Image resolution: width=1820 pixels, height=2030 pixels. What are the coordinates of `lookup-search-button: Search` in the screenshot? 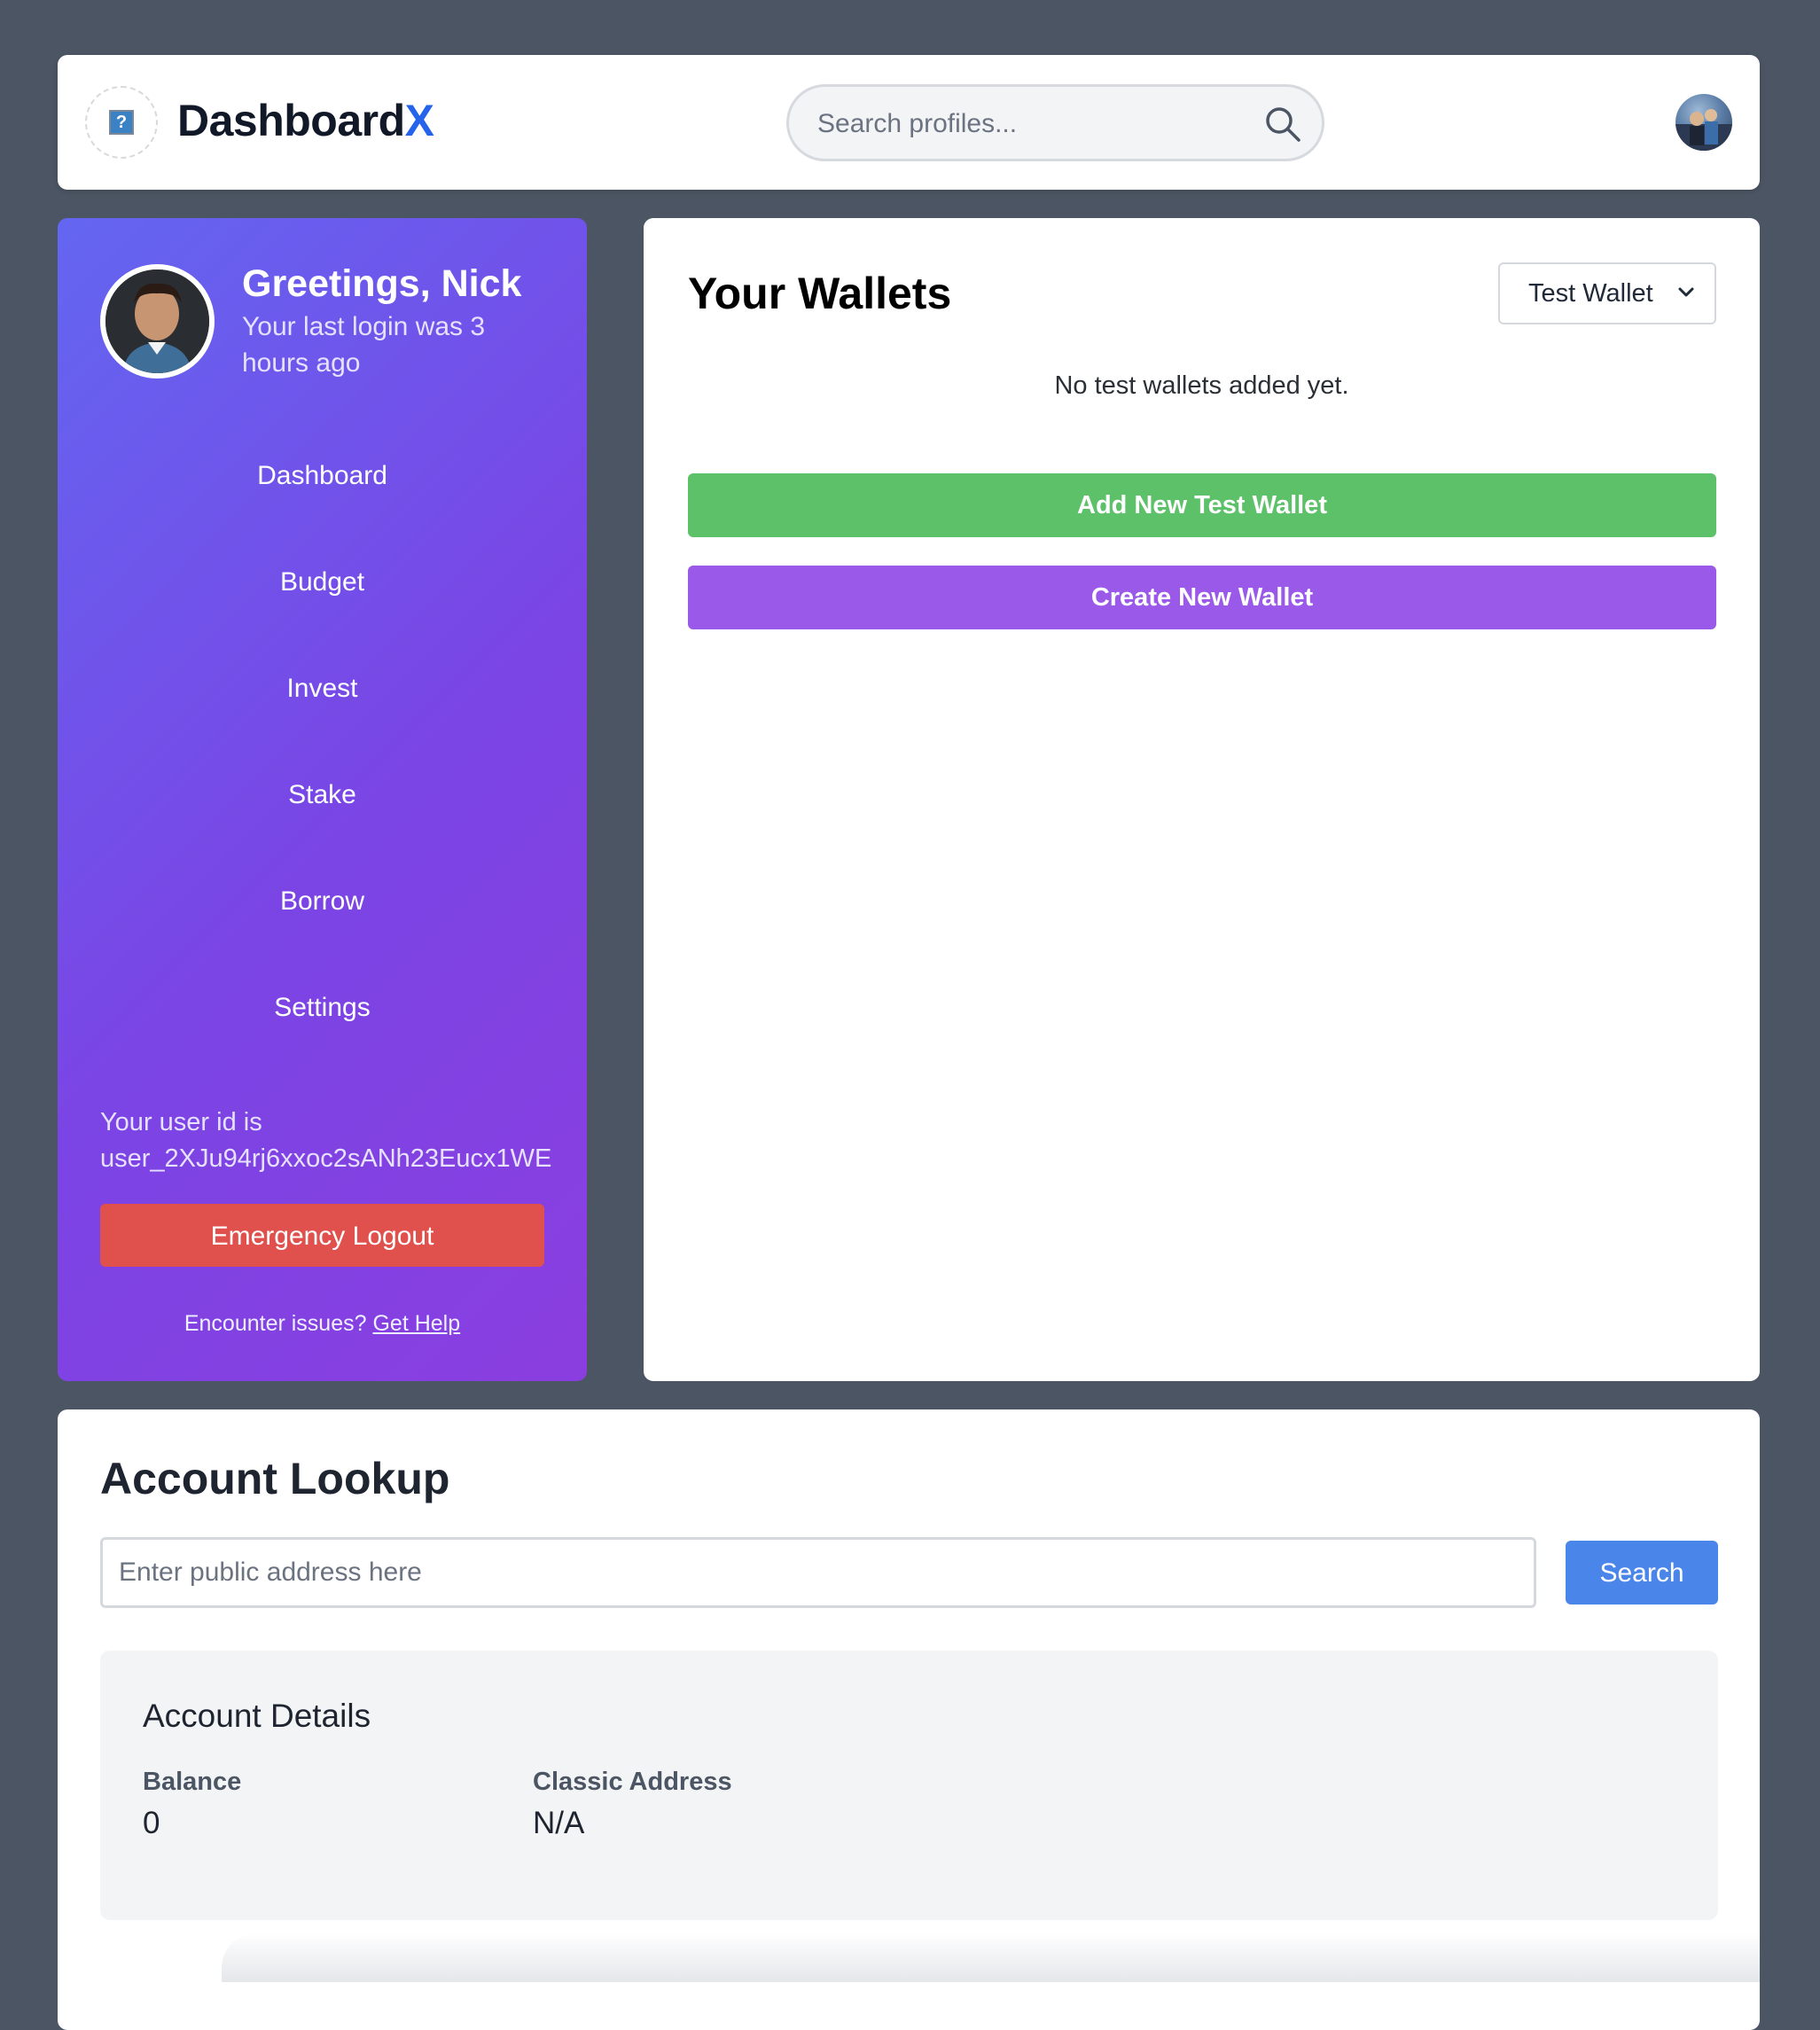 It's located at (1642, 1572).